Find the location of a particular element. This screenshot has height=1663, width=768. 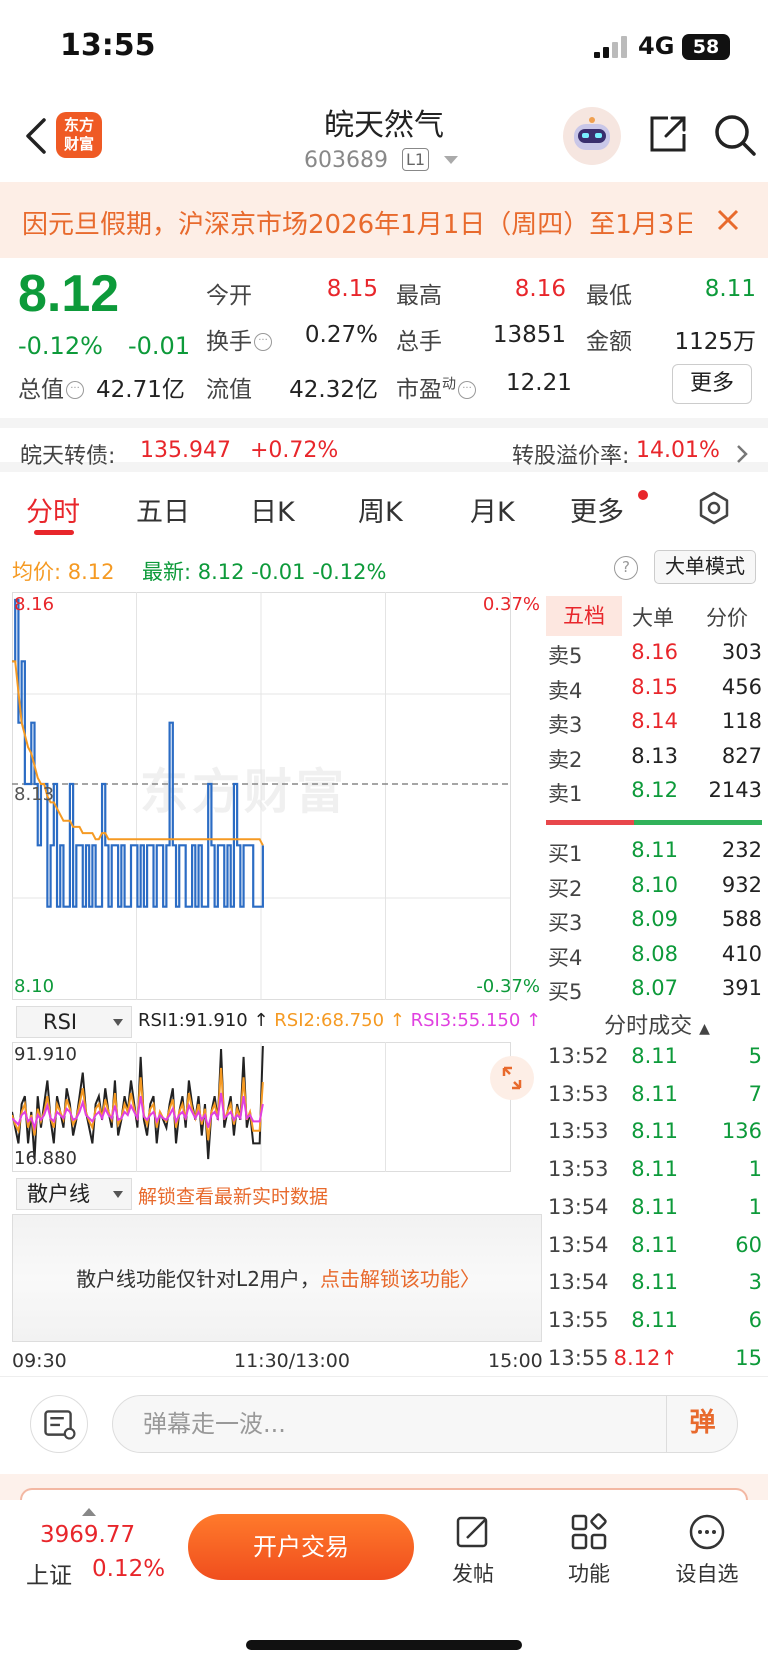

low-value: 8.11 is located at coordinates (730, 289).